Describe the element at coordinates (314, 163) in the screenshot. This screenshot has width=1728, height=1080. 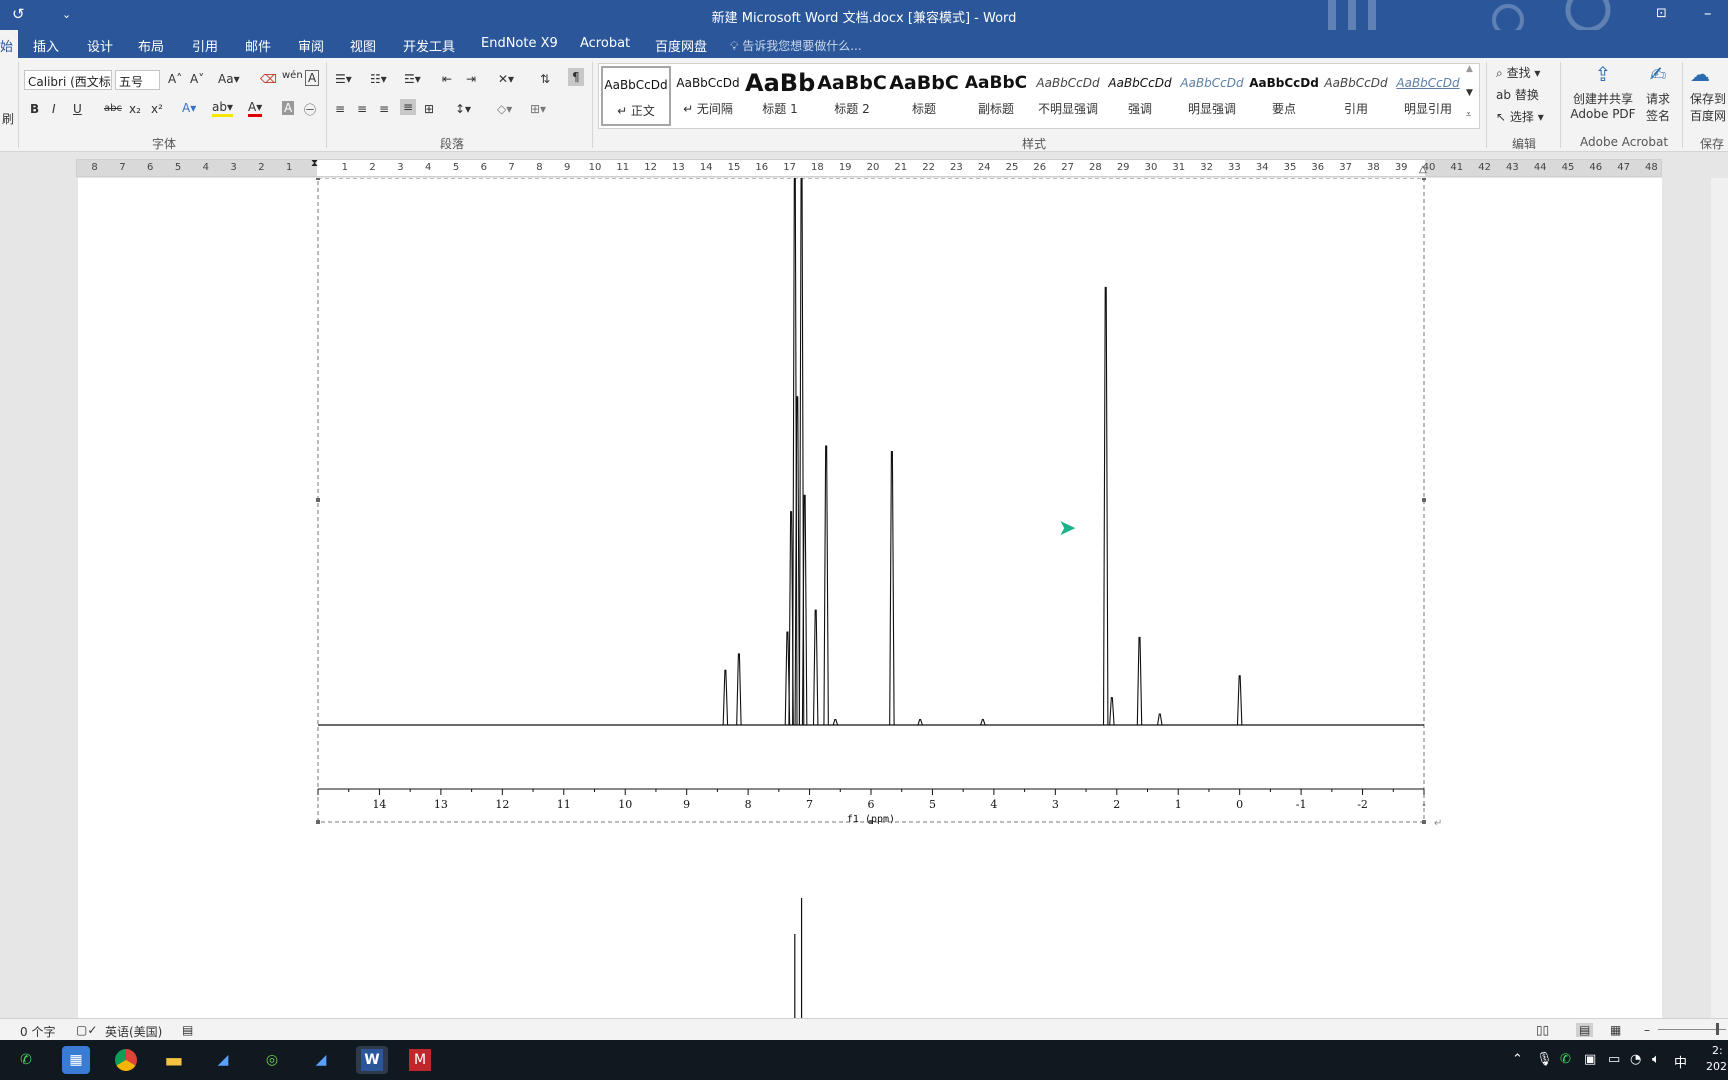
I see `indent-marker-icon: ⧗` at that location.